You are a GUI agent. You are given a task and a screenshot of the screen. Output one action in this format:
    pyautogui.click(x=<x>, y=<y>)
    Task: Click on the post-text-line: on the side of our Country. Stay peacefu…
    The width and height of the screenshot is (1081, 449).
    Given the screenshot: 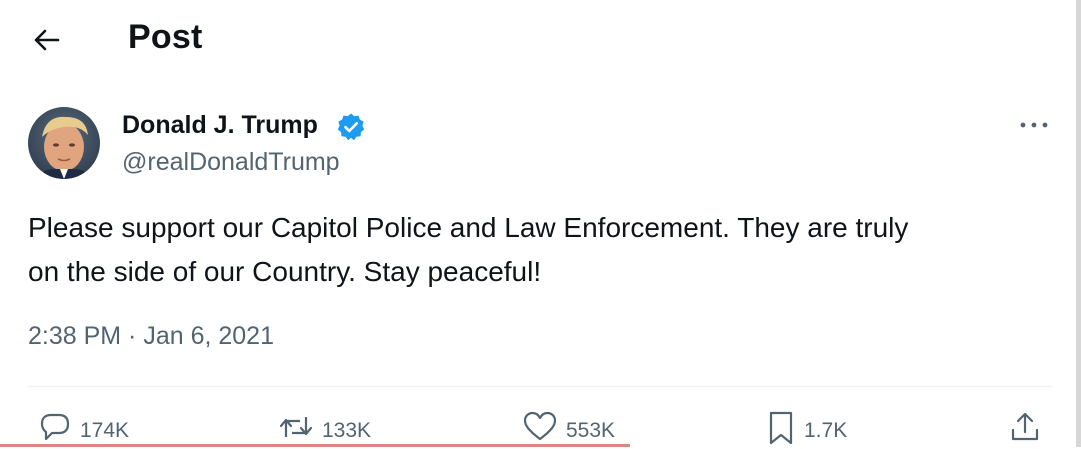 What is the action you would take?
    pyautogui.click(x=285, y=271)
    